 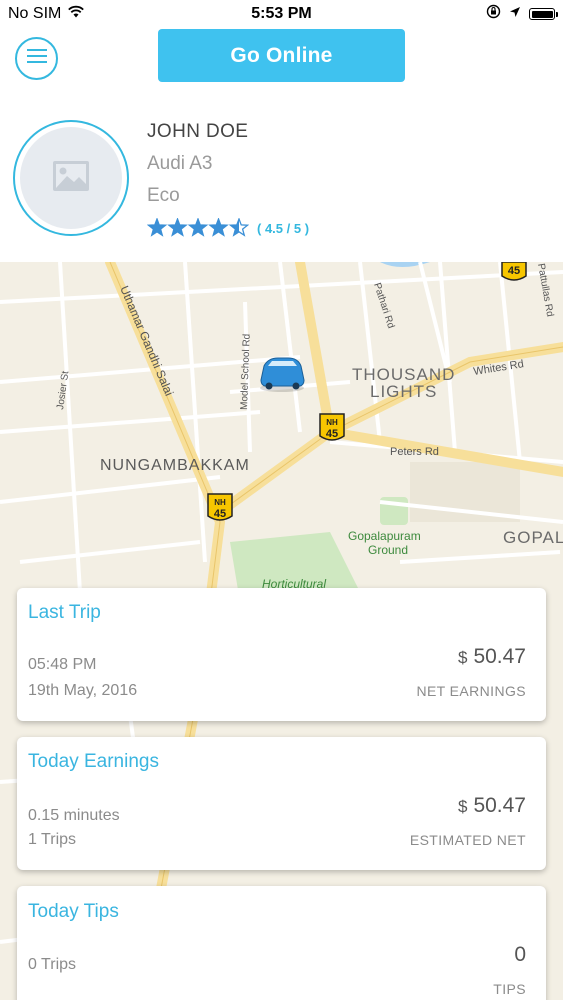 What do you see at coordinates (180, 163) in the screenshot?
I see `car-model: Audi A3` at bounding box center [180, 163].